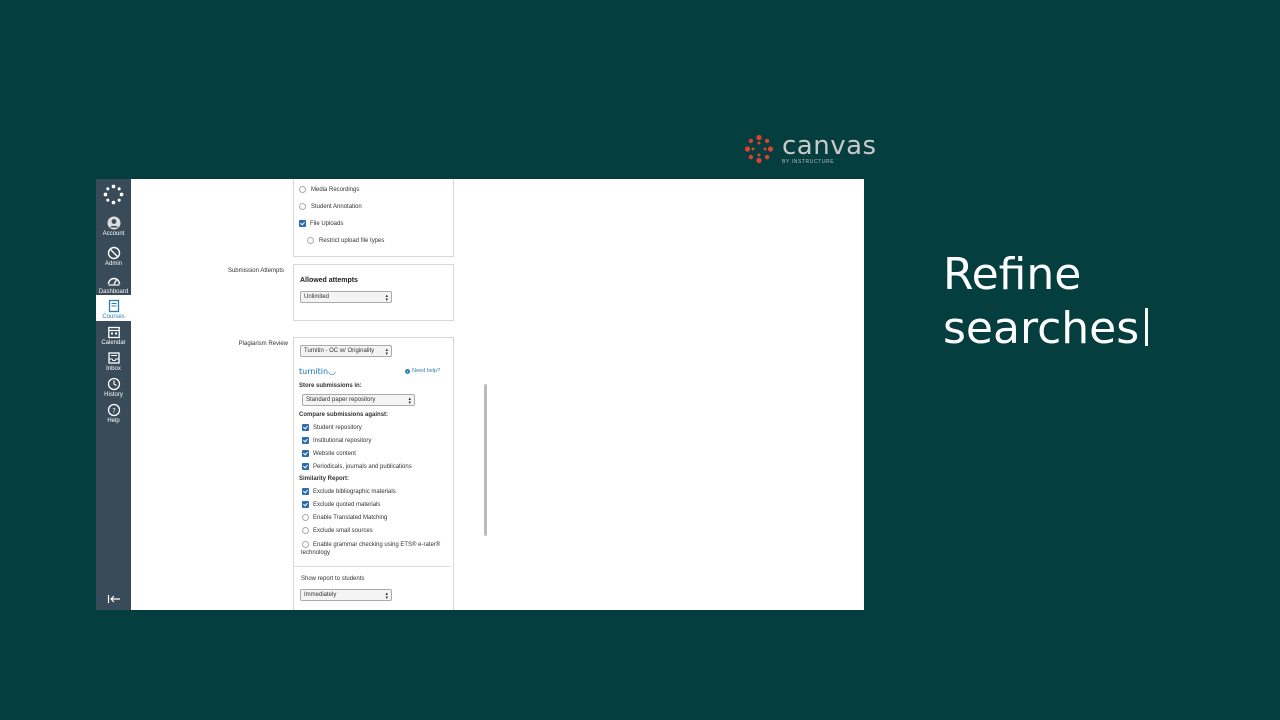  I want to click on compare-label: Website content, so click(334, 453).